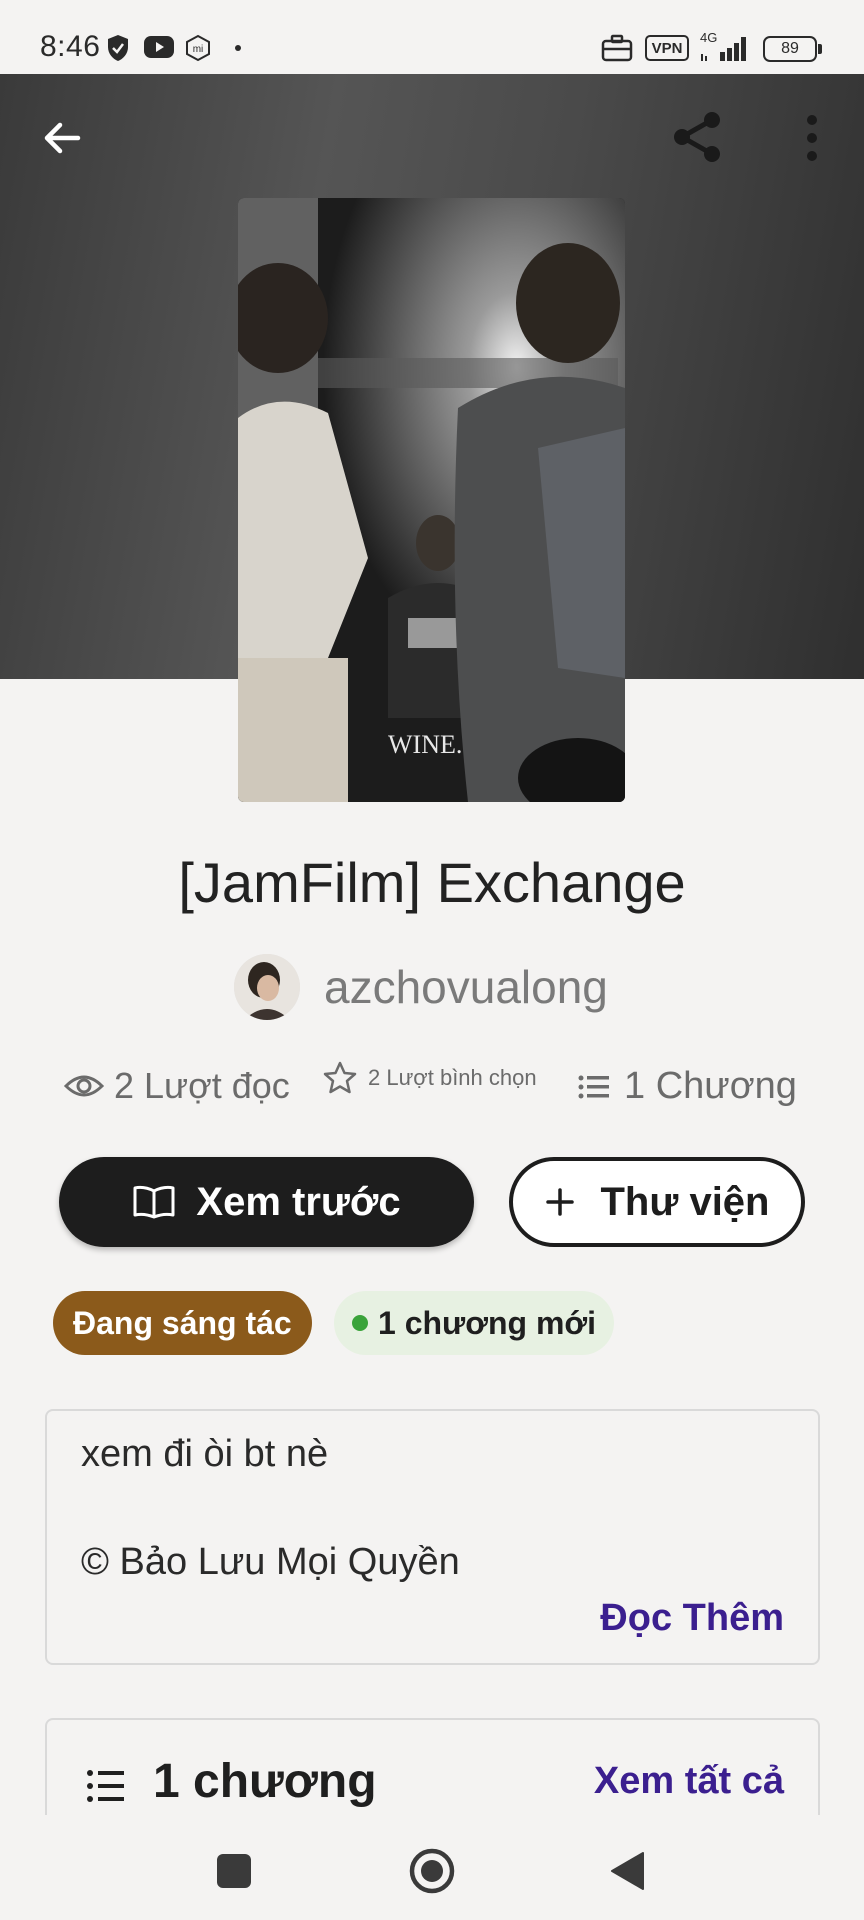 Image resolution: width=864 pixels, height=1920 pixels. What do you see at coordinates (298, 1201) in the screenshot?
I see `preview-label: Xem trước` at bounding box center [298, 1201].